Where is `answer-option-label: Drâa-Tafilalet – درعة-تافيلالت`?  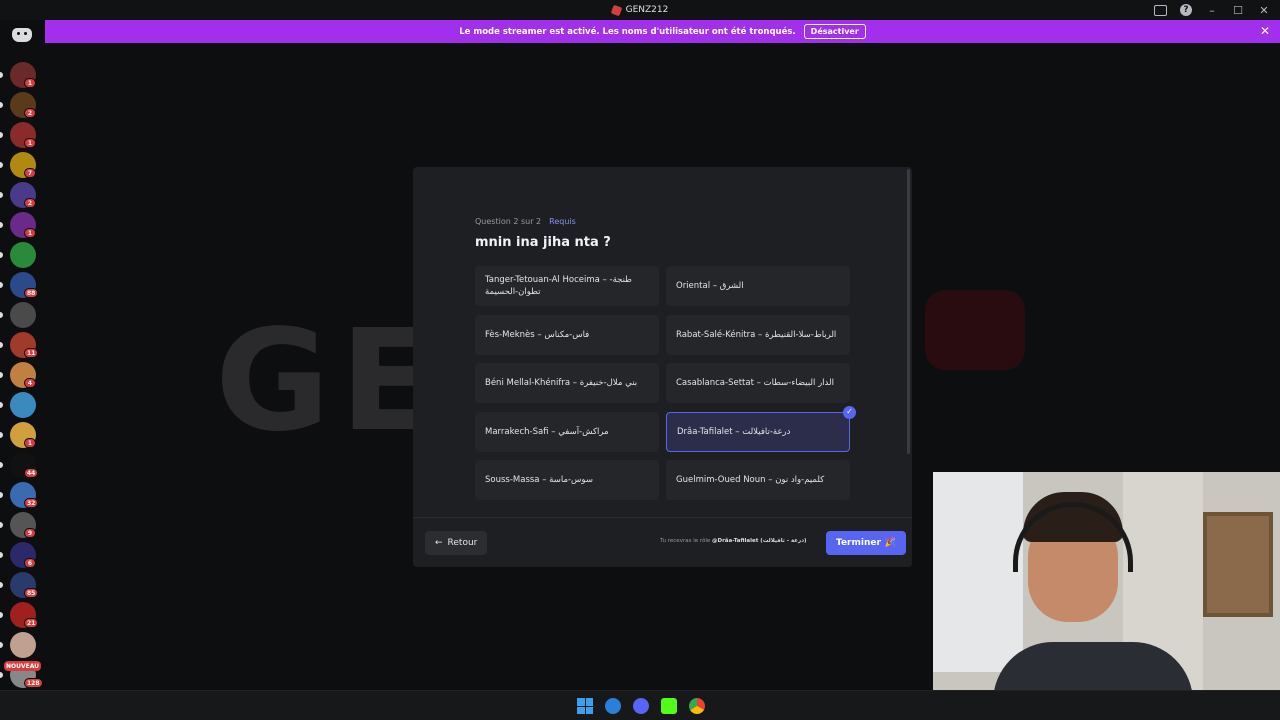 answer-option-label: Drâa-Tafilalet – درعة-تافيلالت is located at coordinates (734, 431).